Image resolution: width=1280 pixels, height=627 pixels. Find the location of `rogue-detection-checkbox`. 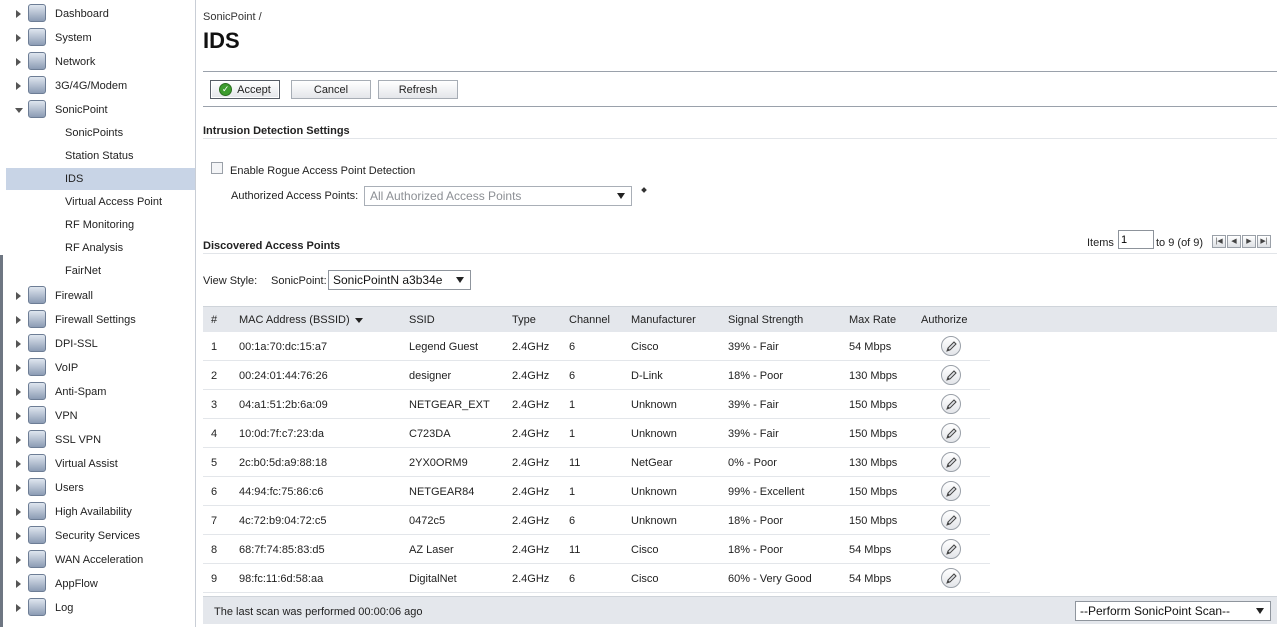

rogue-detection-checkbox is located at coordinates (217, 168).